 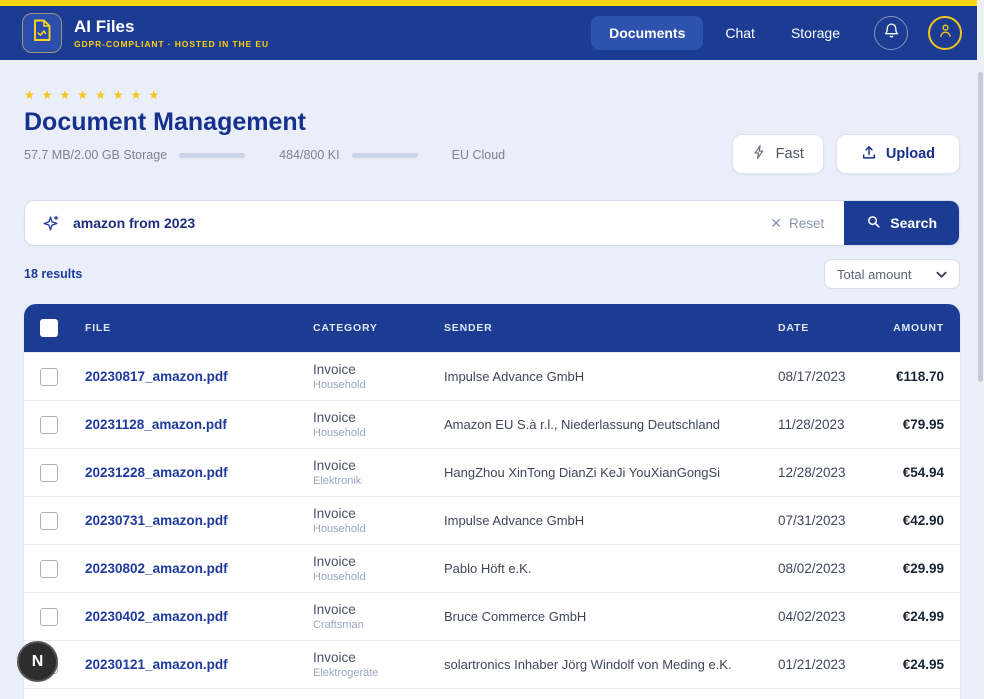 I want to click on file-link: 20230817_amazon.pdf, so click(x=199, y=376).